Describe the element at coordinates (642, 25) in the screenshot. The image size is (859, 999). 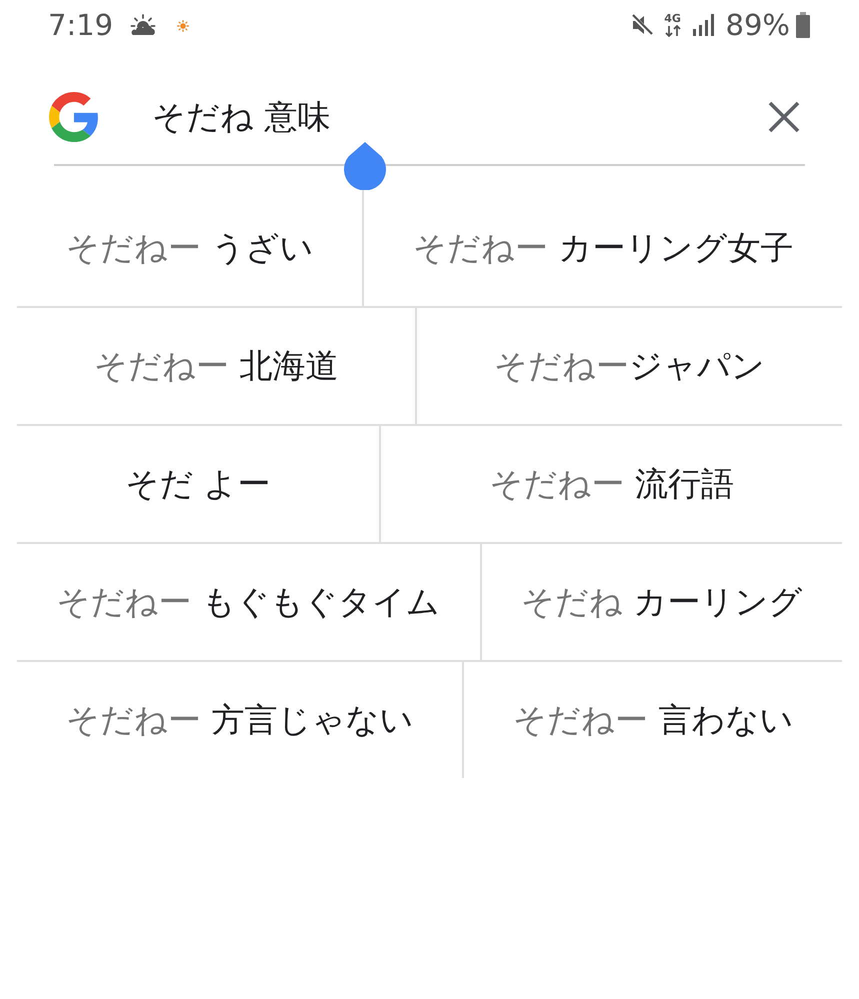
I see `muted-speaker-icon` at that location.